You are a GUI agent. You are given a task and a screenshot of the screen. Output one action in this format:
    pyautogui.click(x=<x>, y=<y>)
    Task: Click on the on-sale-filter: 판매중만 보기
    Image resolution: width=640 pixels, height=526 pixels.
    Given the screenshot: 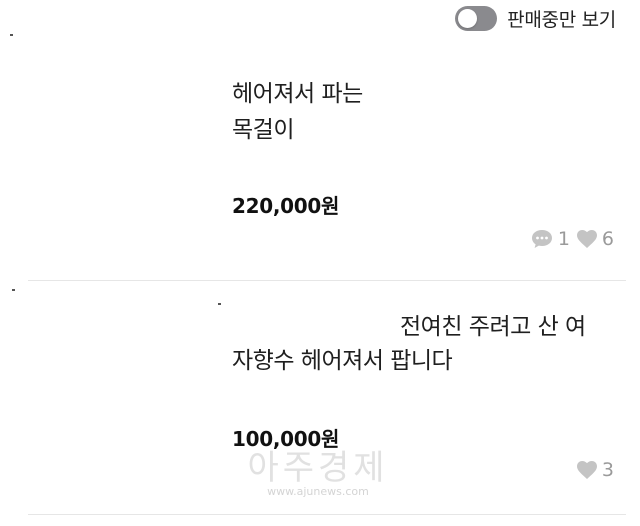 What is the action you would take?
    pyautogui.click(x=535, y=18)
    